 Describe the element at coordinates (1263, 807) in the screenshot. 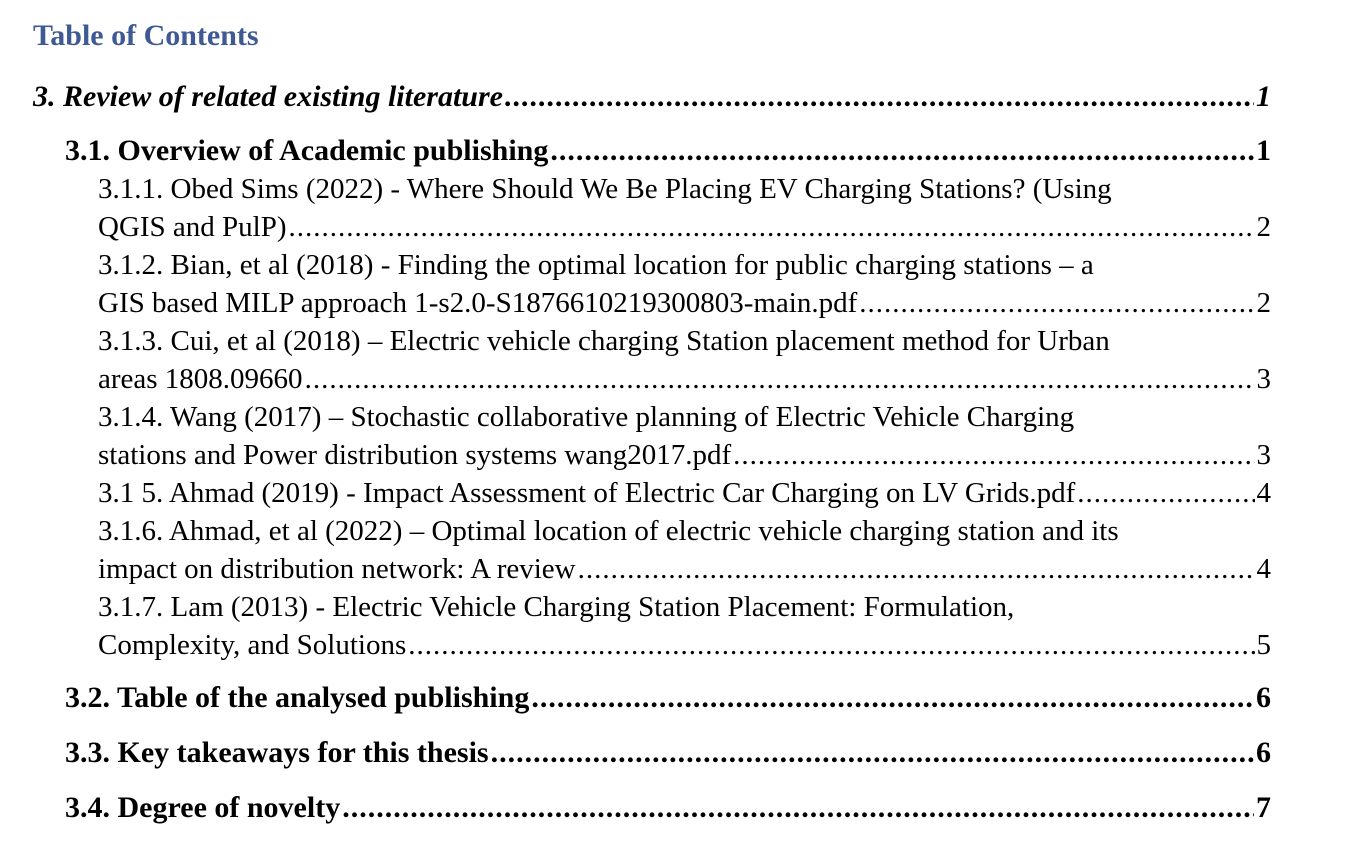

I see `toc-page-number: 7` at that location.